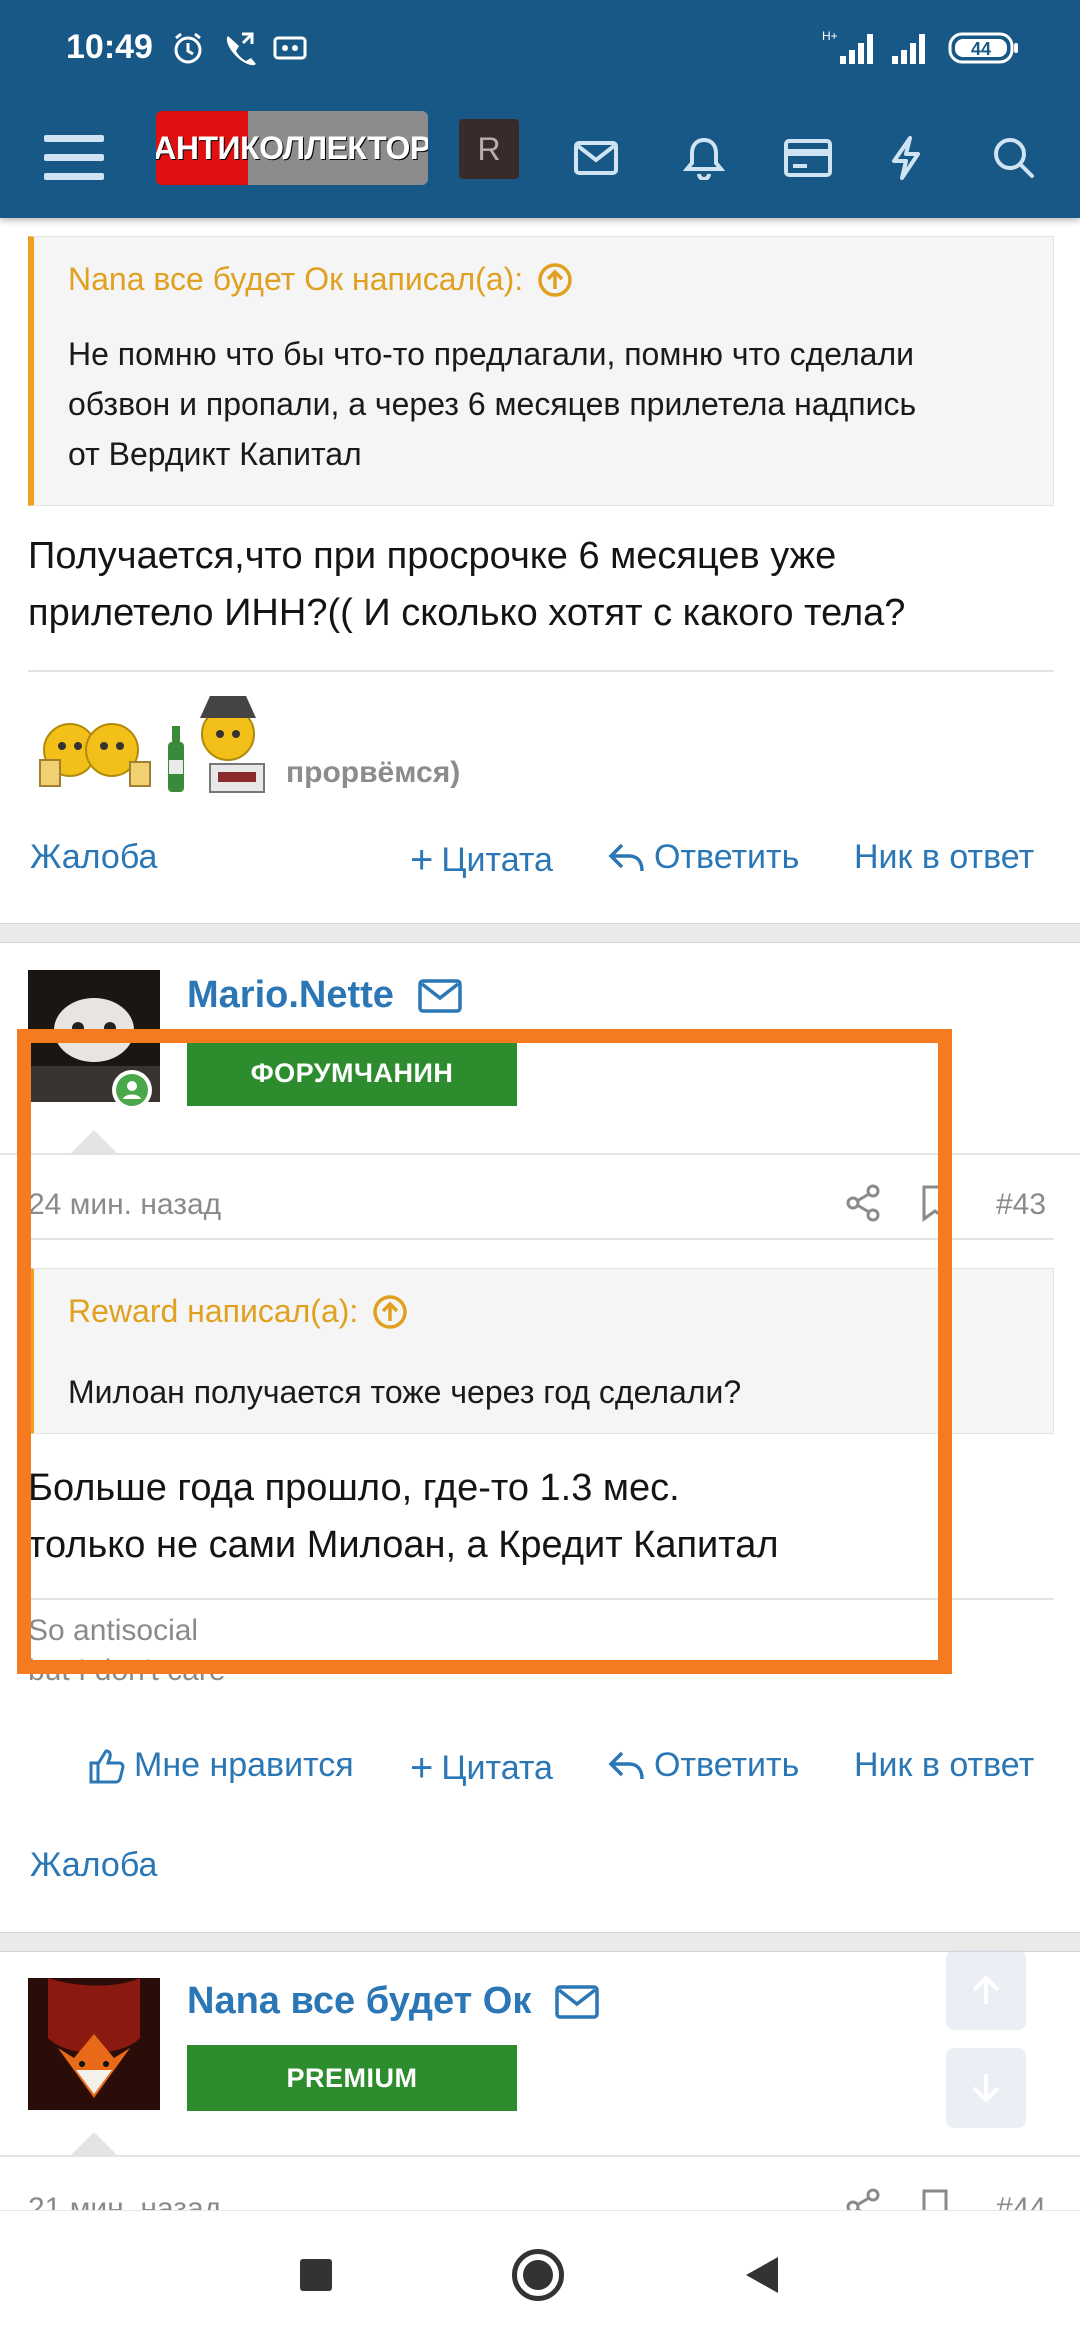 This screenshot has width=1080, height=2340. What do you see at coordinates (152, 744) in the screenshot?
I see `smiley-image` at bounding box center [152, 744].